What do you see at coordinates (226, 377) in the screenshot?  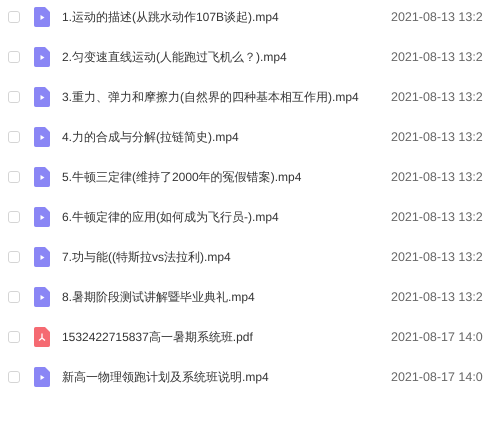 I see `file-name: 新高一物理领跑计划及系统班说明.mp4` at bounding box center [226, 377].